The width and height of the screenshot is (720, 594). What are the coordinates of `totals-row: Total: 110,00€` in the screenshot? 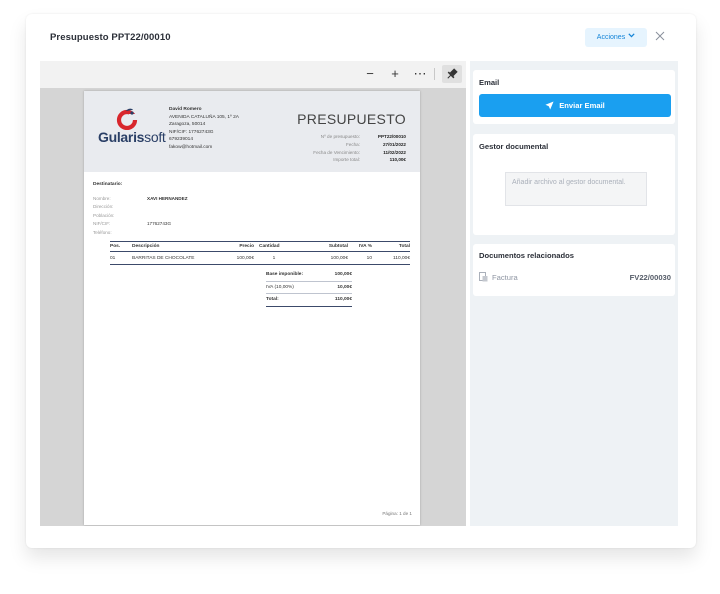 It's located at (309, 300).